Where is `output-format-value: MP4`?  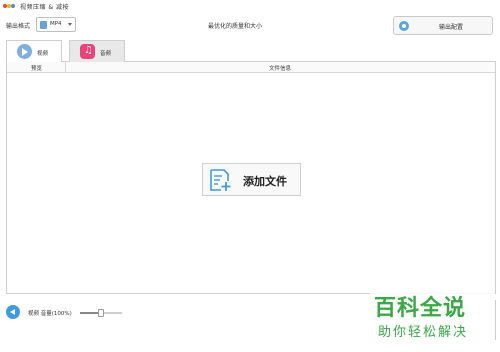
output-format-value: MP4 is located at coordinates (56, 24).